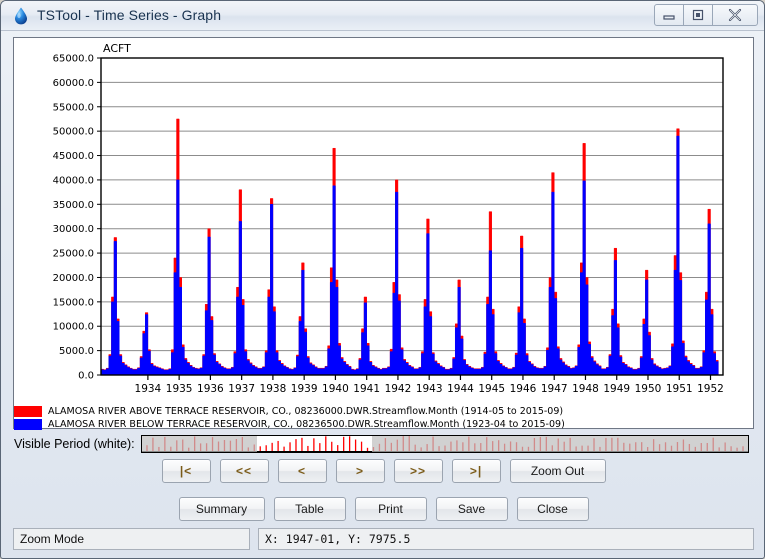 The image size is (765, 559). Describe the element at coordinates (73, 205) in the screenshot. I see `y-tick-label: 35000.0` at that location.